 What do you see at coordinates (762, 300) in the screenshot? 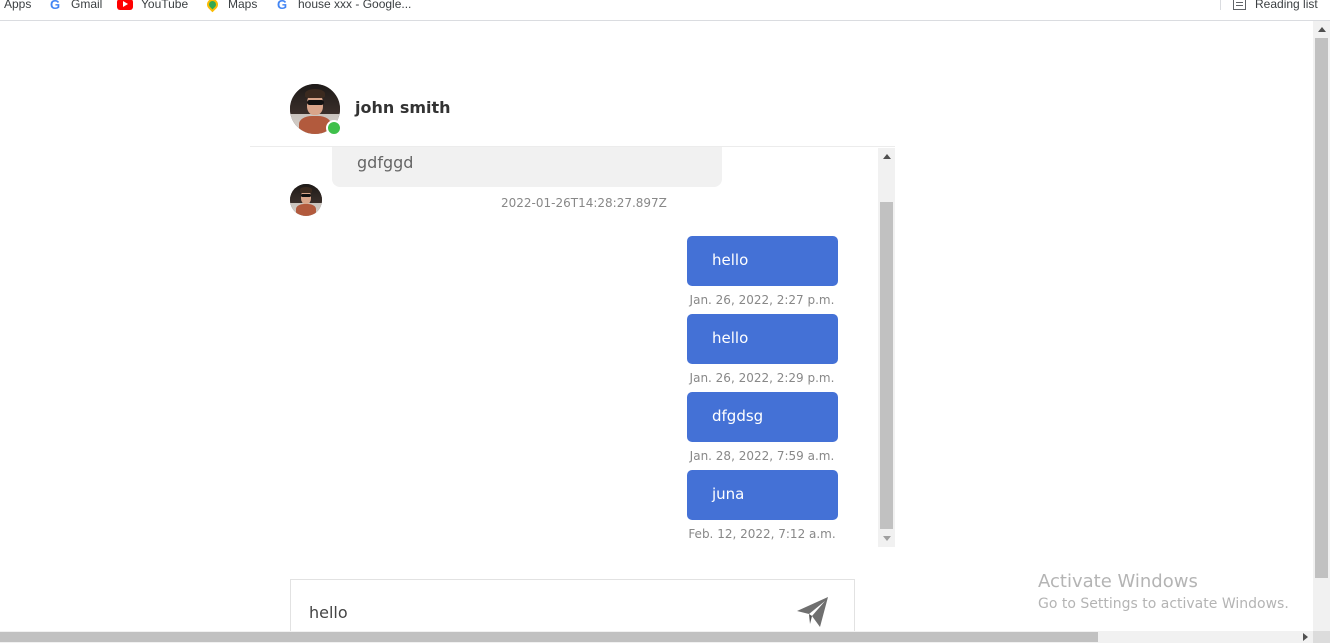
I see `message-timestamp: Jan. 26, 2022, 2:27 p.m.` at bounding box center [762, 300].